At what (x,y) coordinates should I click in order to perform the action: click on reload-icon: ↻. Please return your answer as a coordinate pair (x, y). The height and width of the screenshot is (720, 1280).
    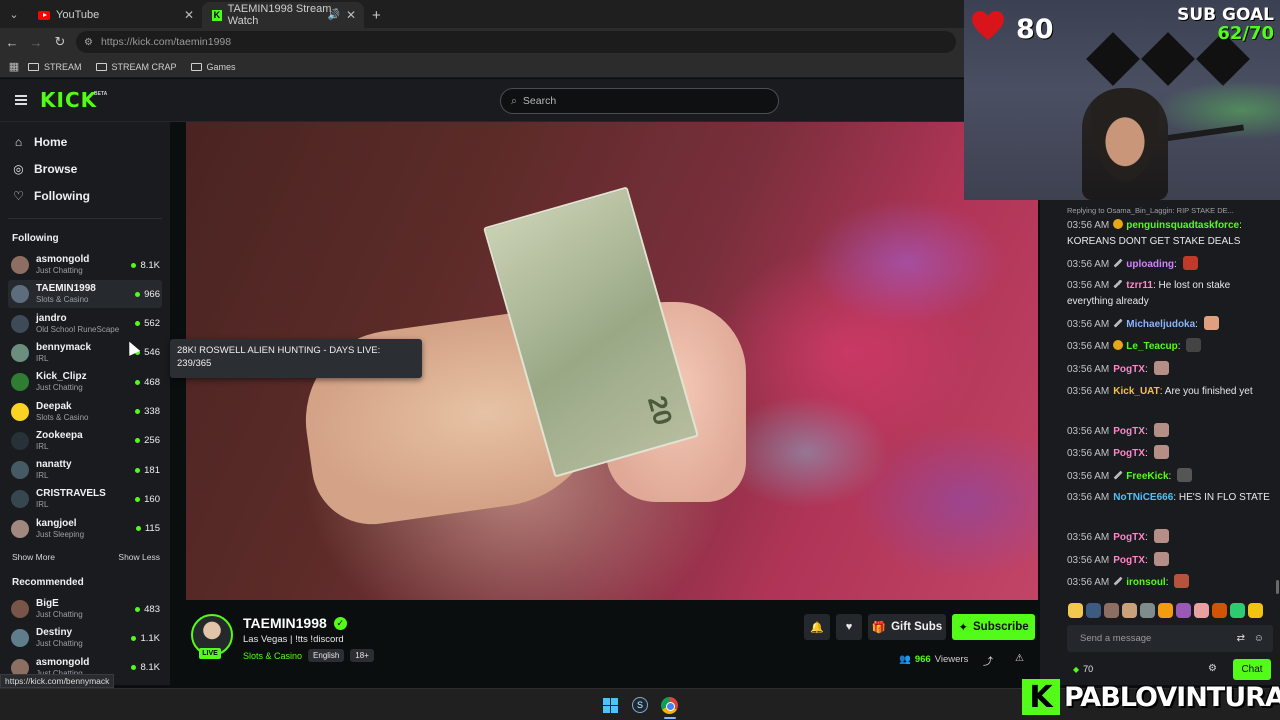
    Looking at the image, I should click on (60, 42).